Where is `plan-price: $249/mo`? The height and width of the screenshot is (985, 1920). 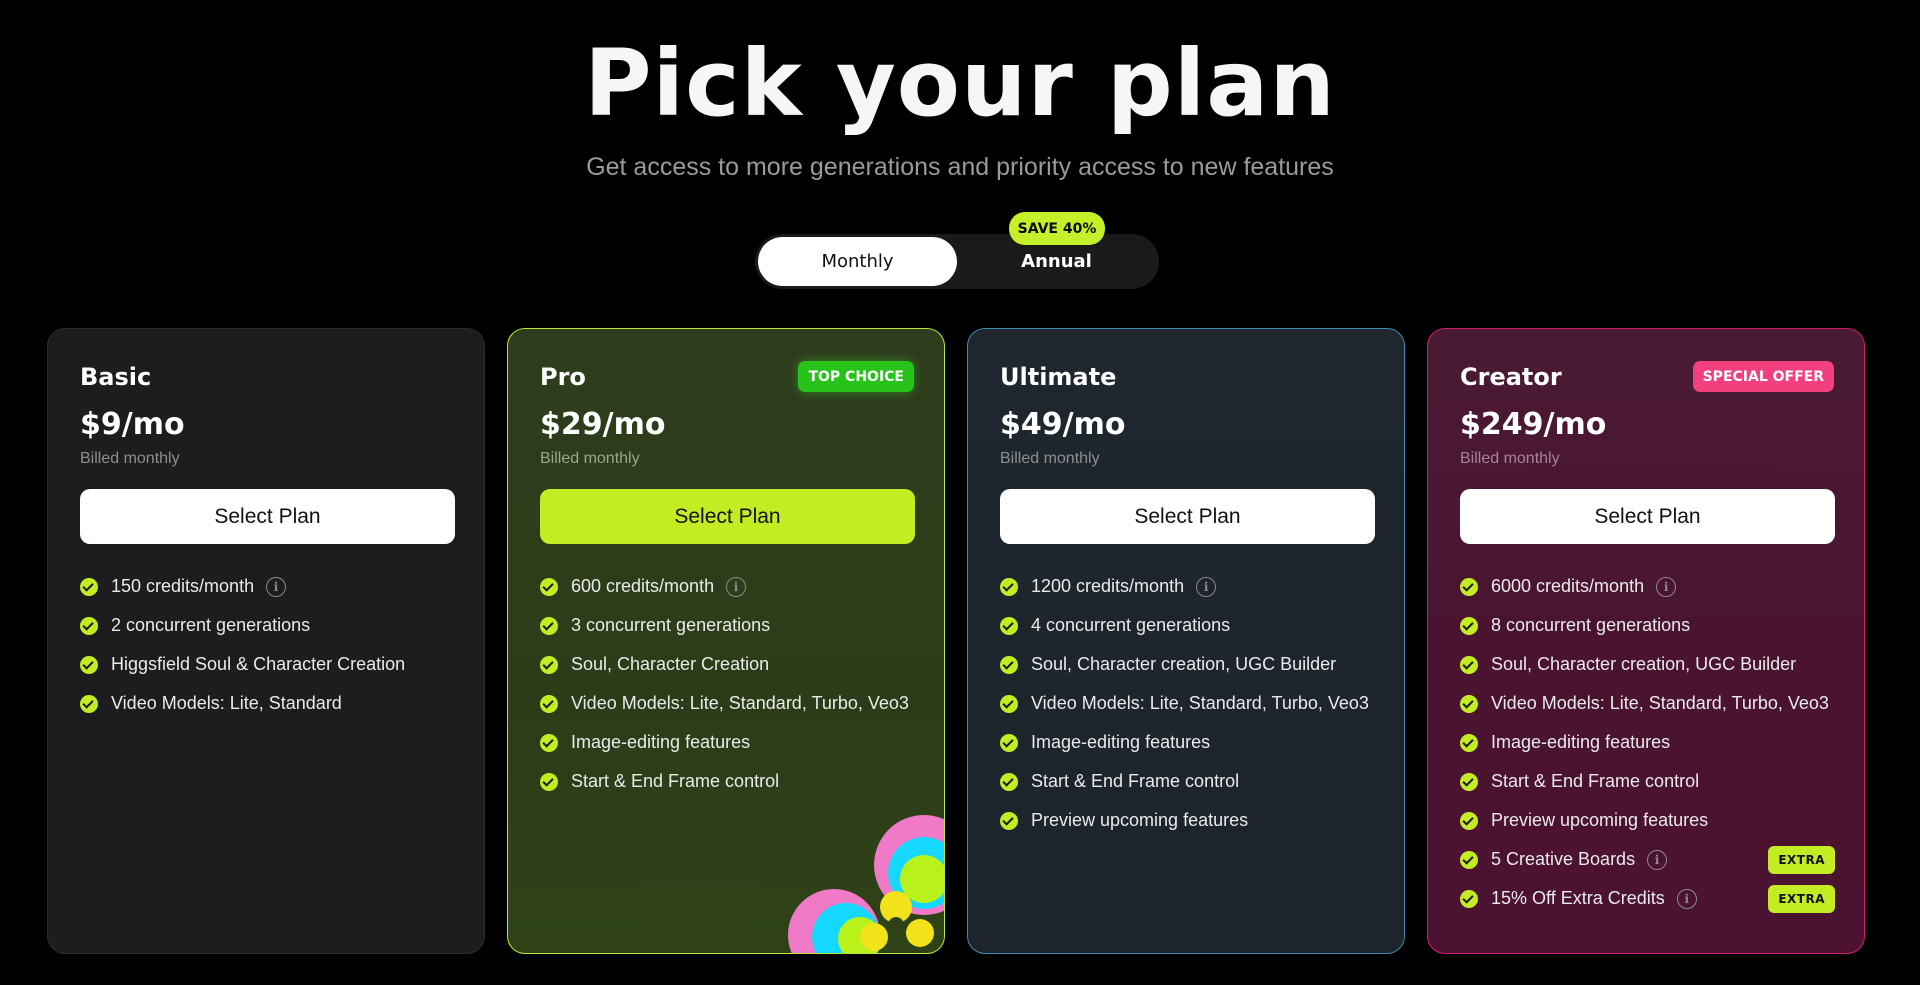
plan-price: $249/mo is located at coordinates (1533, 424).